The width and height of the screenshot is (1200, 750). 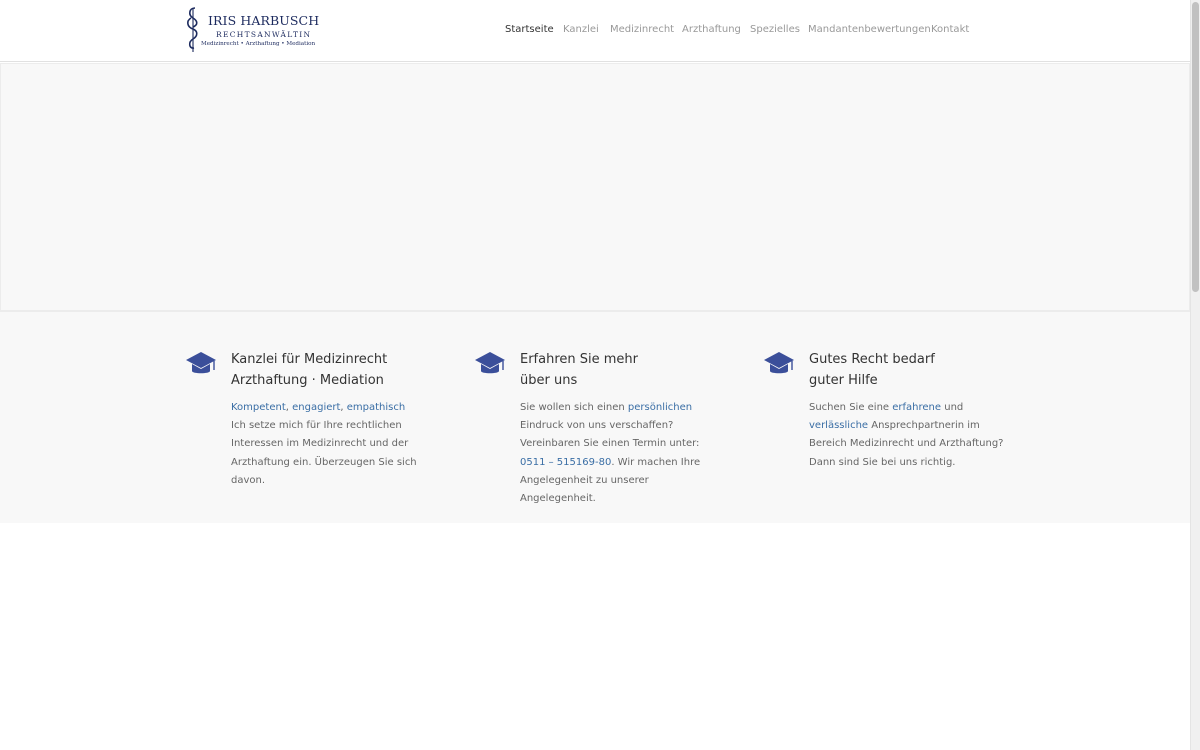 I want to click on feature-title-line2: über uns, so click(x=549, y=380).